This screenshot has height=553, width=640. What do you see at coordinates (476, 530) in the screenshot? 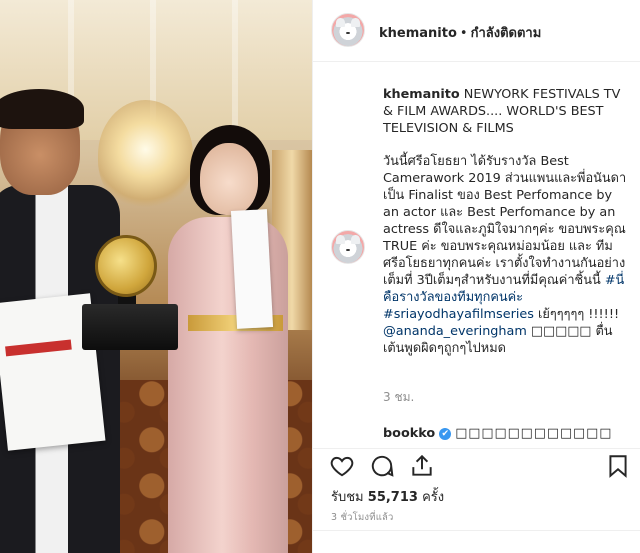
I see `divider` at bounding box center [476, 530].